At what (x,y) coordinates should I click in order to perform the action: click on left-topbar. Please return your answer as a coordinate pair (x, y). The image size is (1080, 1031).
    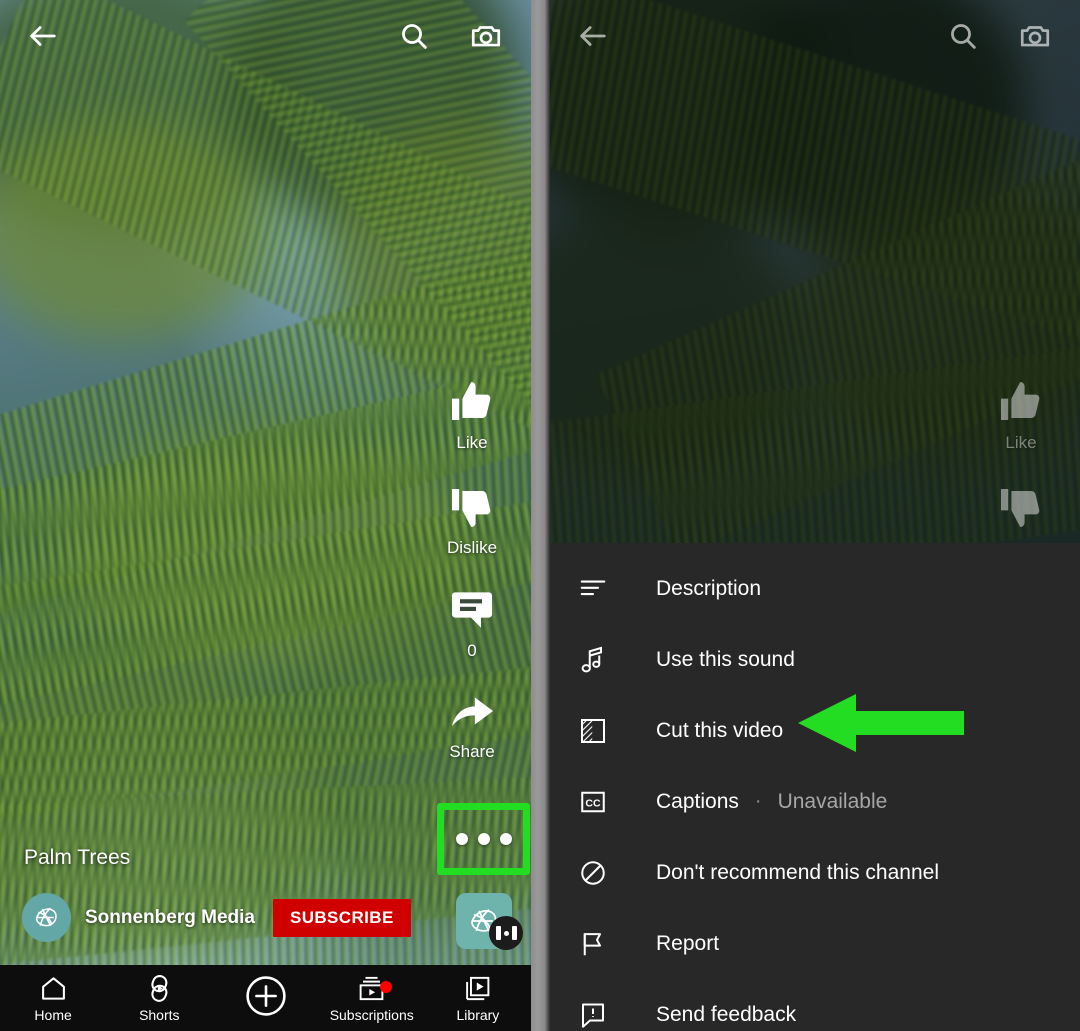
    Looking at the image, I should click on (265, 36).